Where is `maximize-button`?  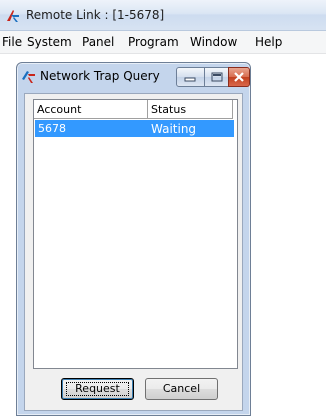
maximize-button is located at coordinates (217, 77).